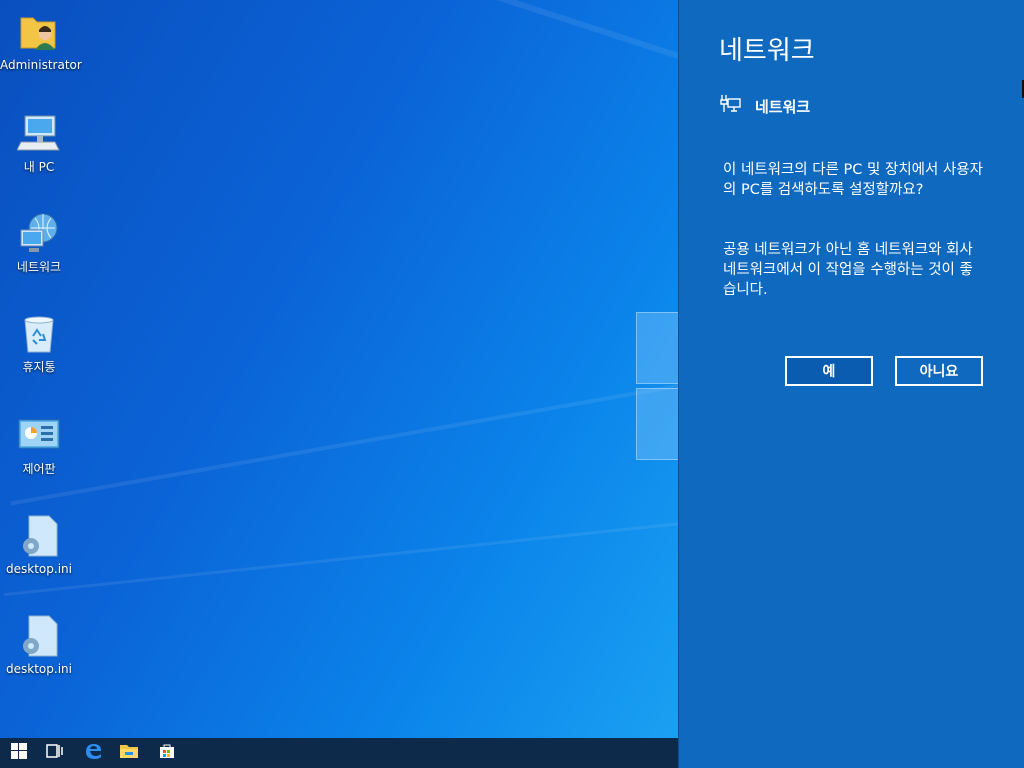  I want to click on no-button: 아니요, so click(939, 371).